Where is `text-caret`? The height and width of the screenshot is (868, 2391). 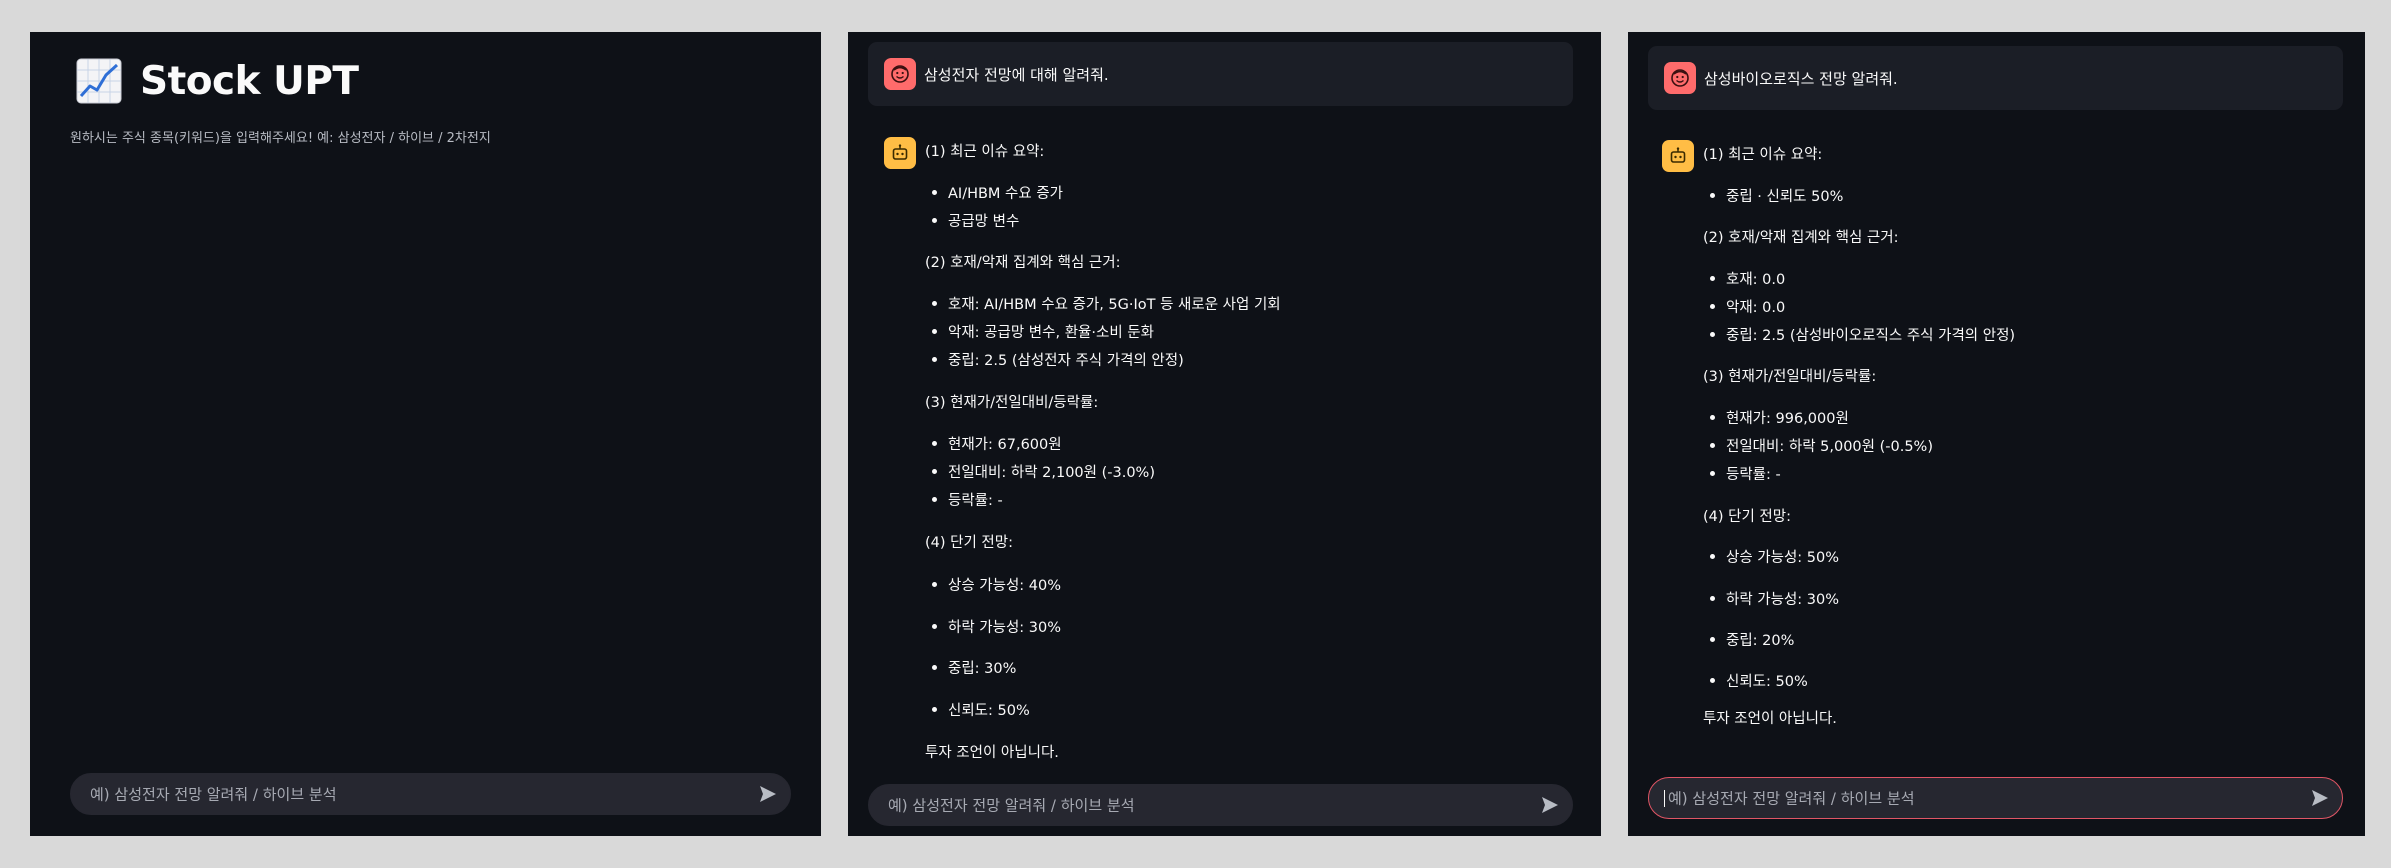 text-caret is located at coordinates (1664, 798).